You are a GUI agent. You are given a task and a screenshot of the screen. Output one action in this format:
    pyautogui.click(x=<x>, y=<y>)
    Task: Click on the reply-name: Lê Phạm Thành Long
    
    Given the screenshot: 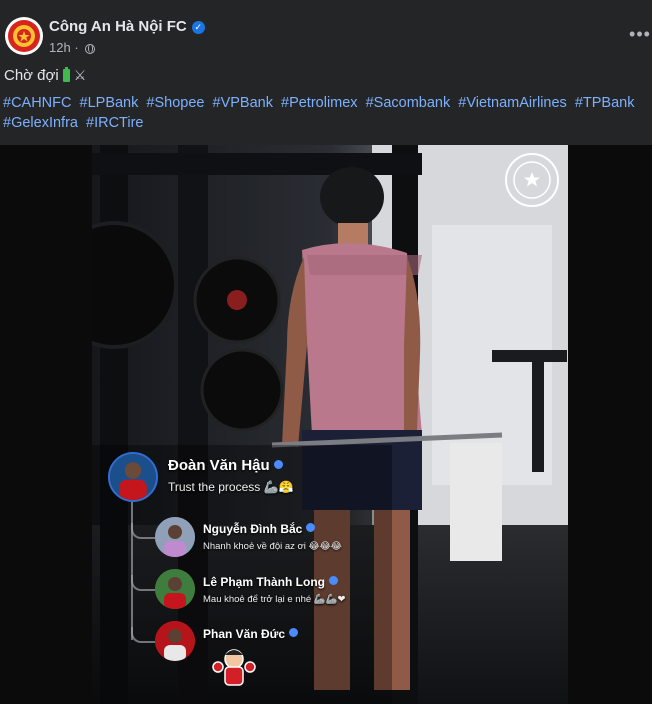 What is the action you would take?
    pyautogui.click(x=270, y=582)
    